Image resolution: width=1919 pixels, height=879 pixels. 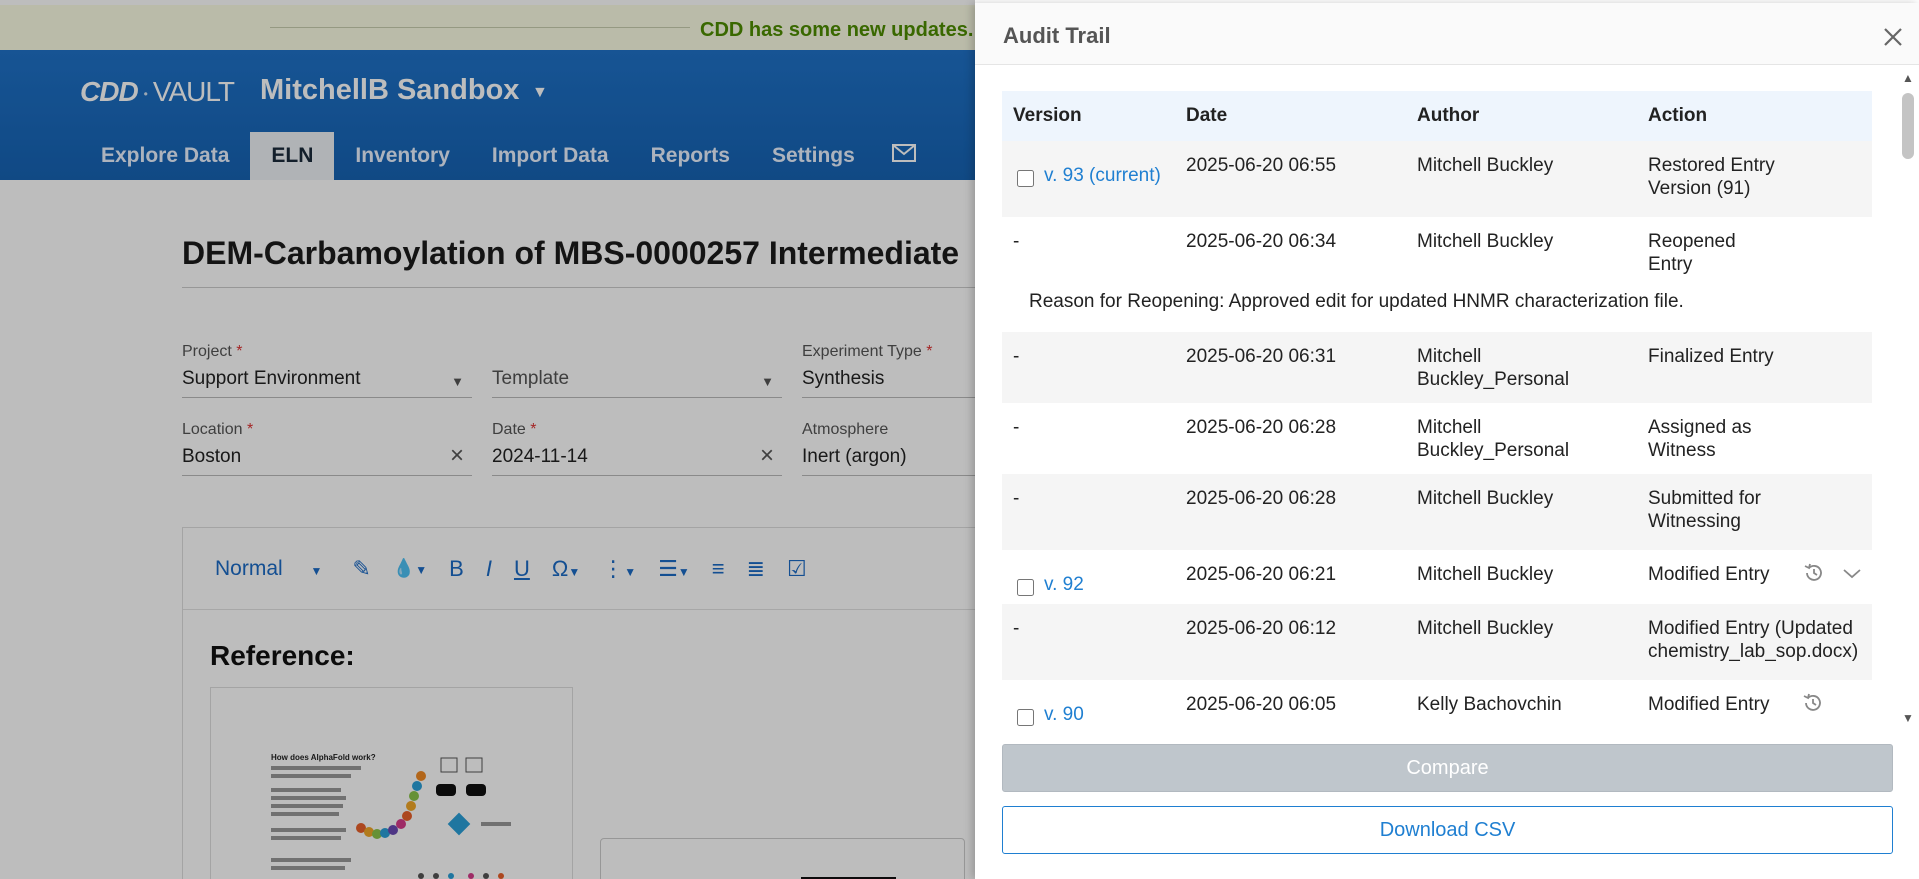 What do you see at coordinates (1057, 35) in the screenshot?
I see `panel-title: Audit Trail` at bounding box center [1057, 35].